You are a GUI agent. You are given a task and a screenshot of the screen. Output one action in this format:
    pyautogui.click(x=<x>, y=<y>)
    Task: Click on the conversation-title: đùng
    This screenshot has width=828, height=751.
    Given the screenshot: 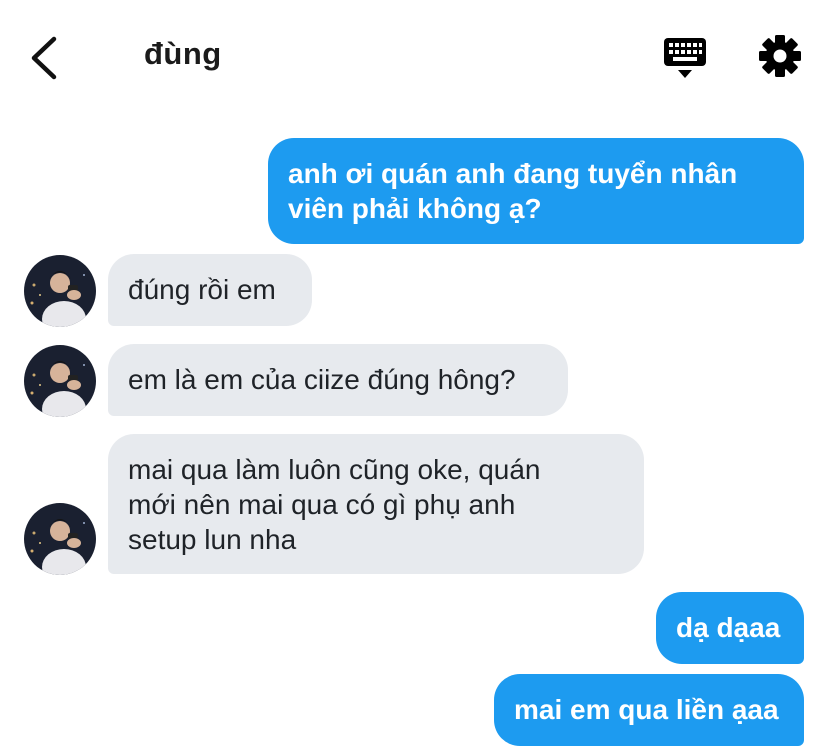 What is the action you would take?
    pyautogui.click(x=183, y=54)
    